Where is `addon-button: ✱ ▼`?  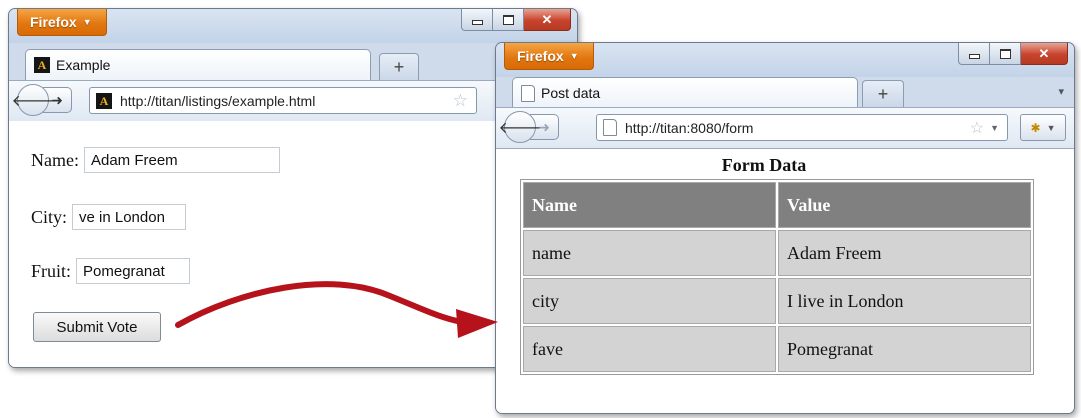
addon-button: ✱ ▼ is located at coordinates (1043, 127).